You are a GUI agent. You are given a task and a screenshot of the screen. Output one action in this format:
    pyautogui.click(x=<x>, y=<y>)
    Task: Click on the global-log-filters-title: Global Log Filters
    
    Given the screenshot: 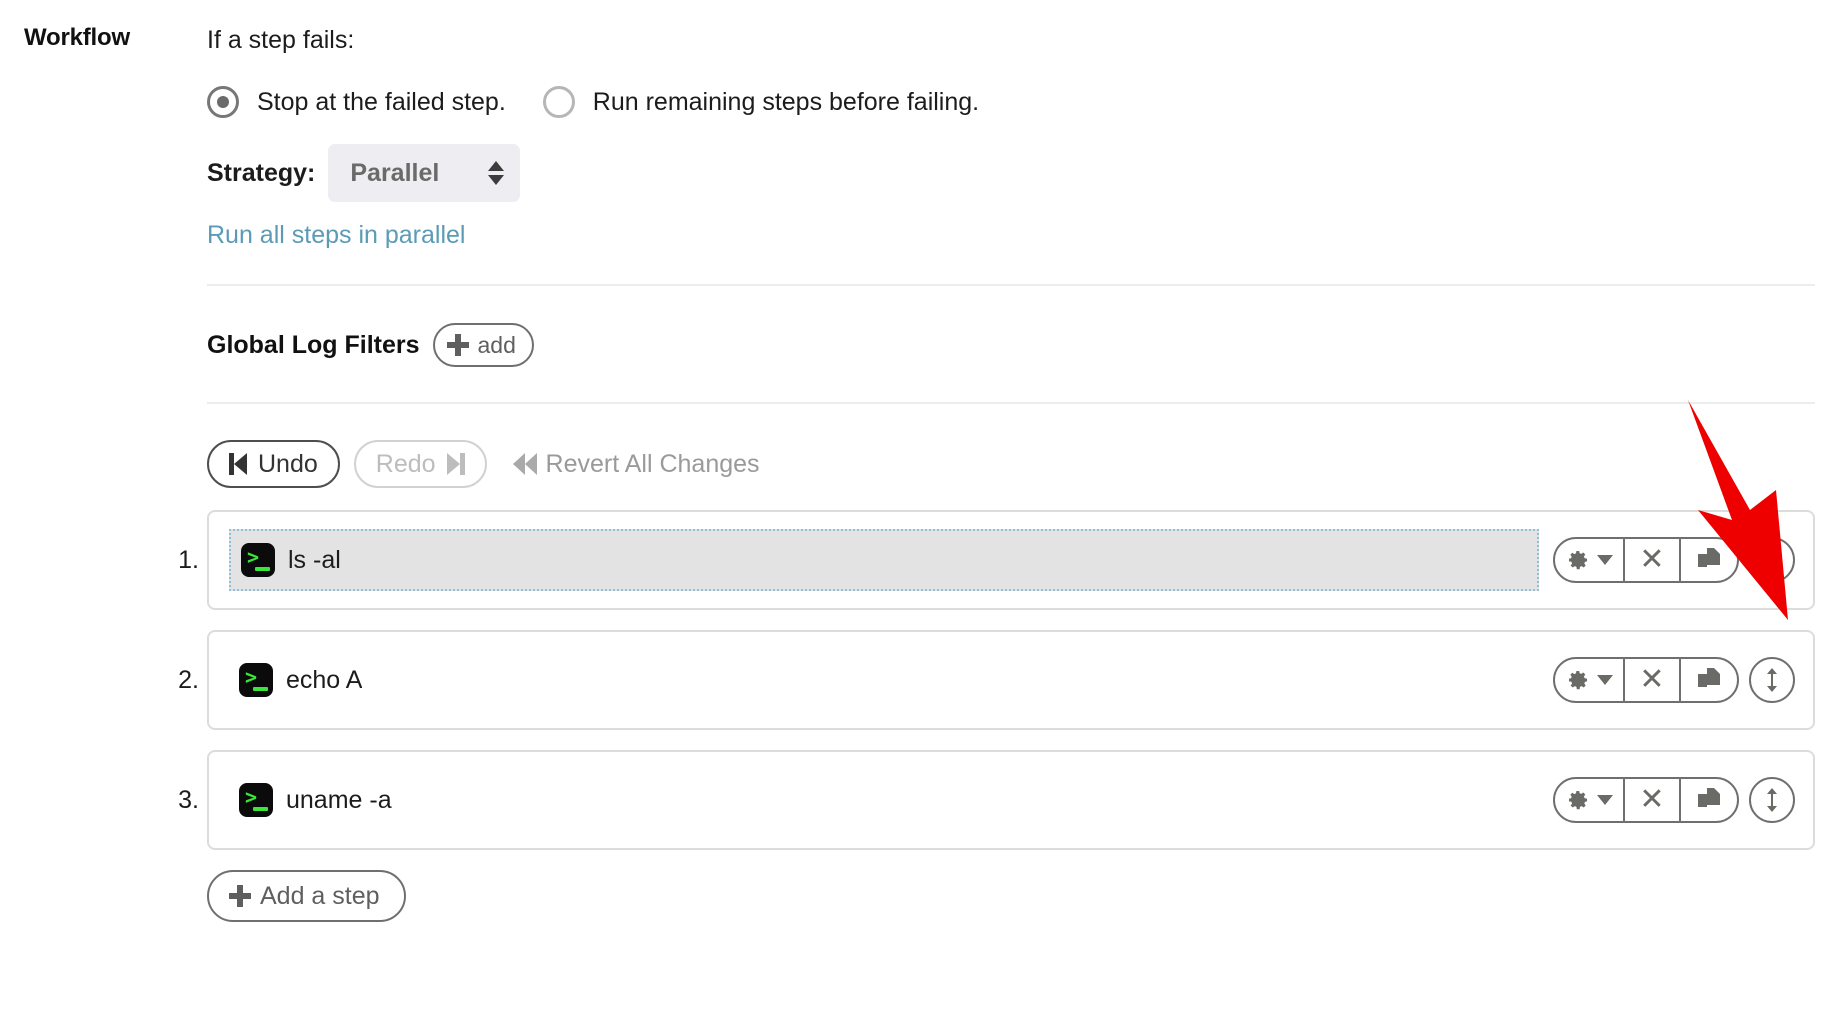 What is the action you would take?
    pyautogui.click(x=313, y=344)
    